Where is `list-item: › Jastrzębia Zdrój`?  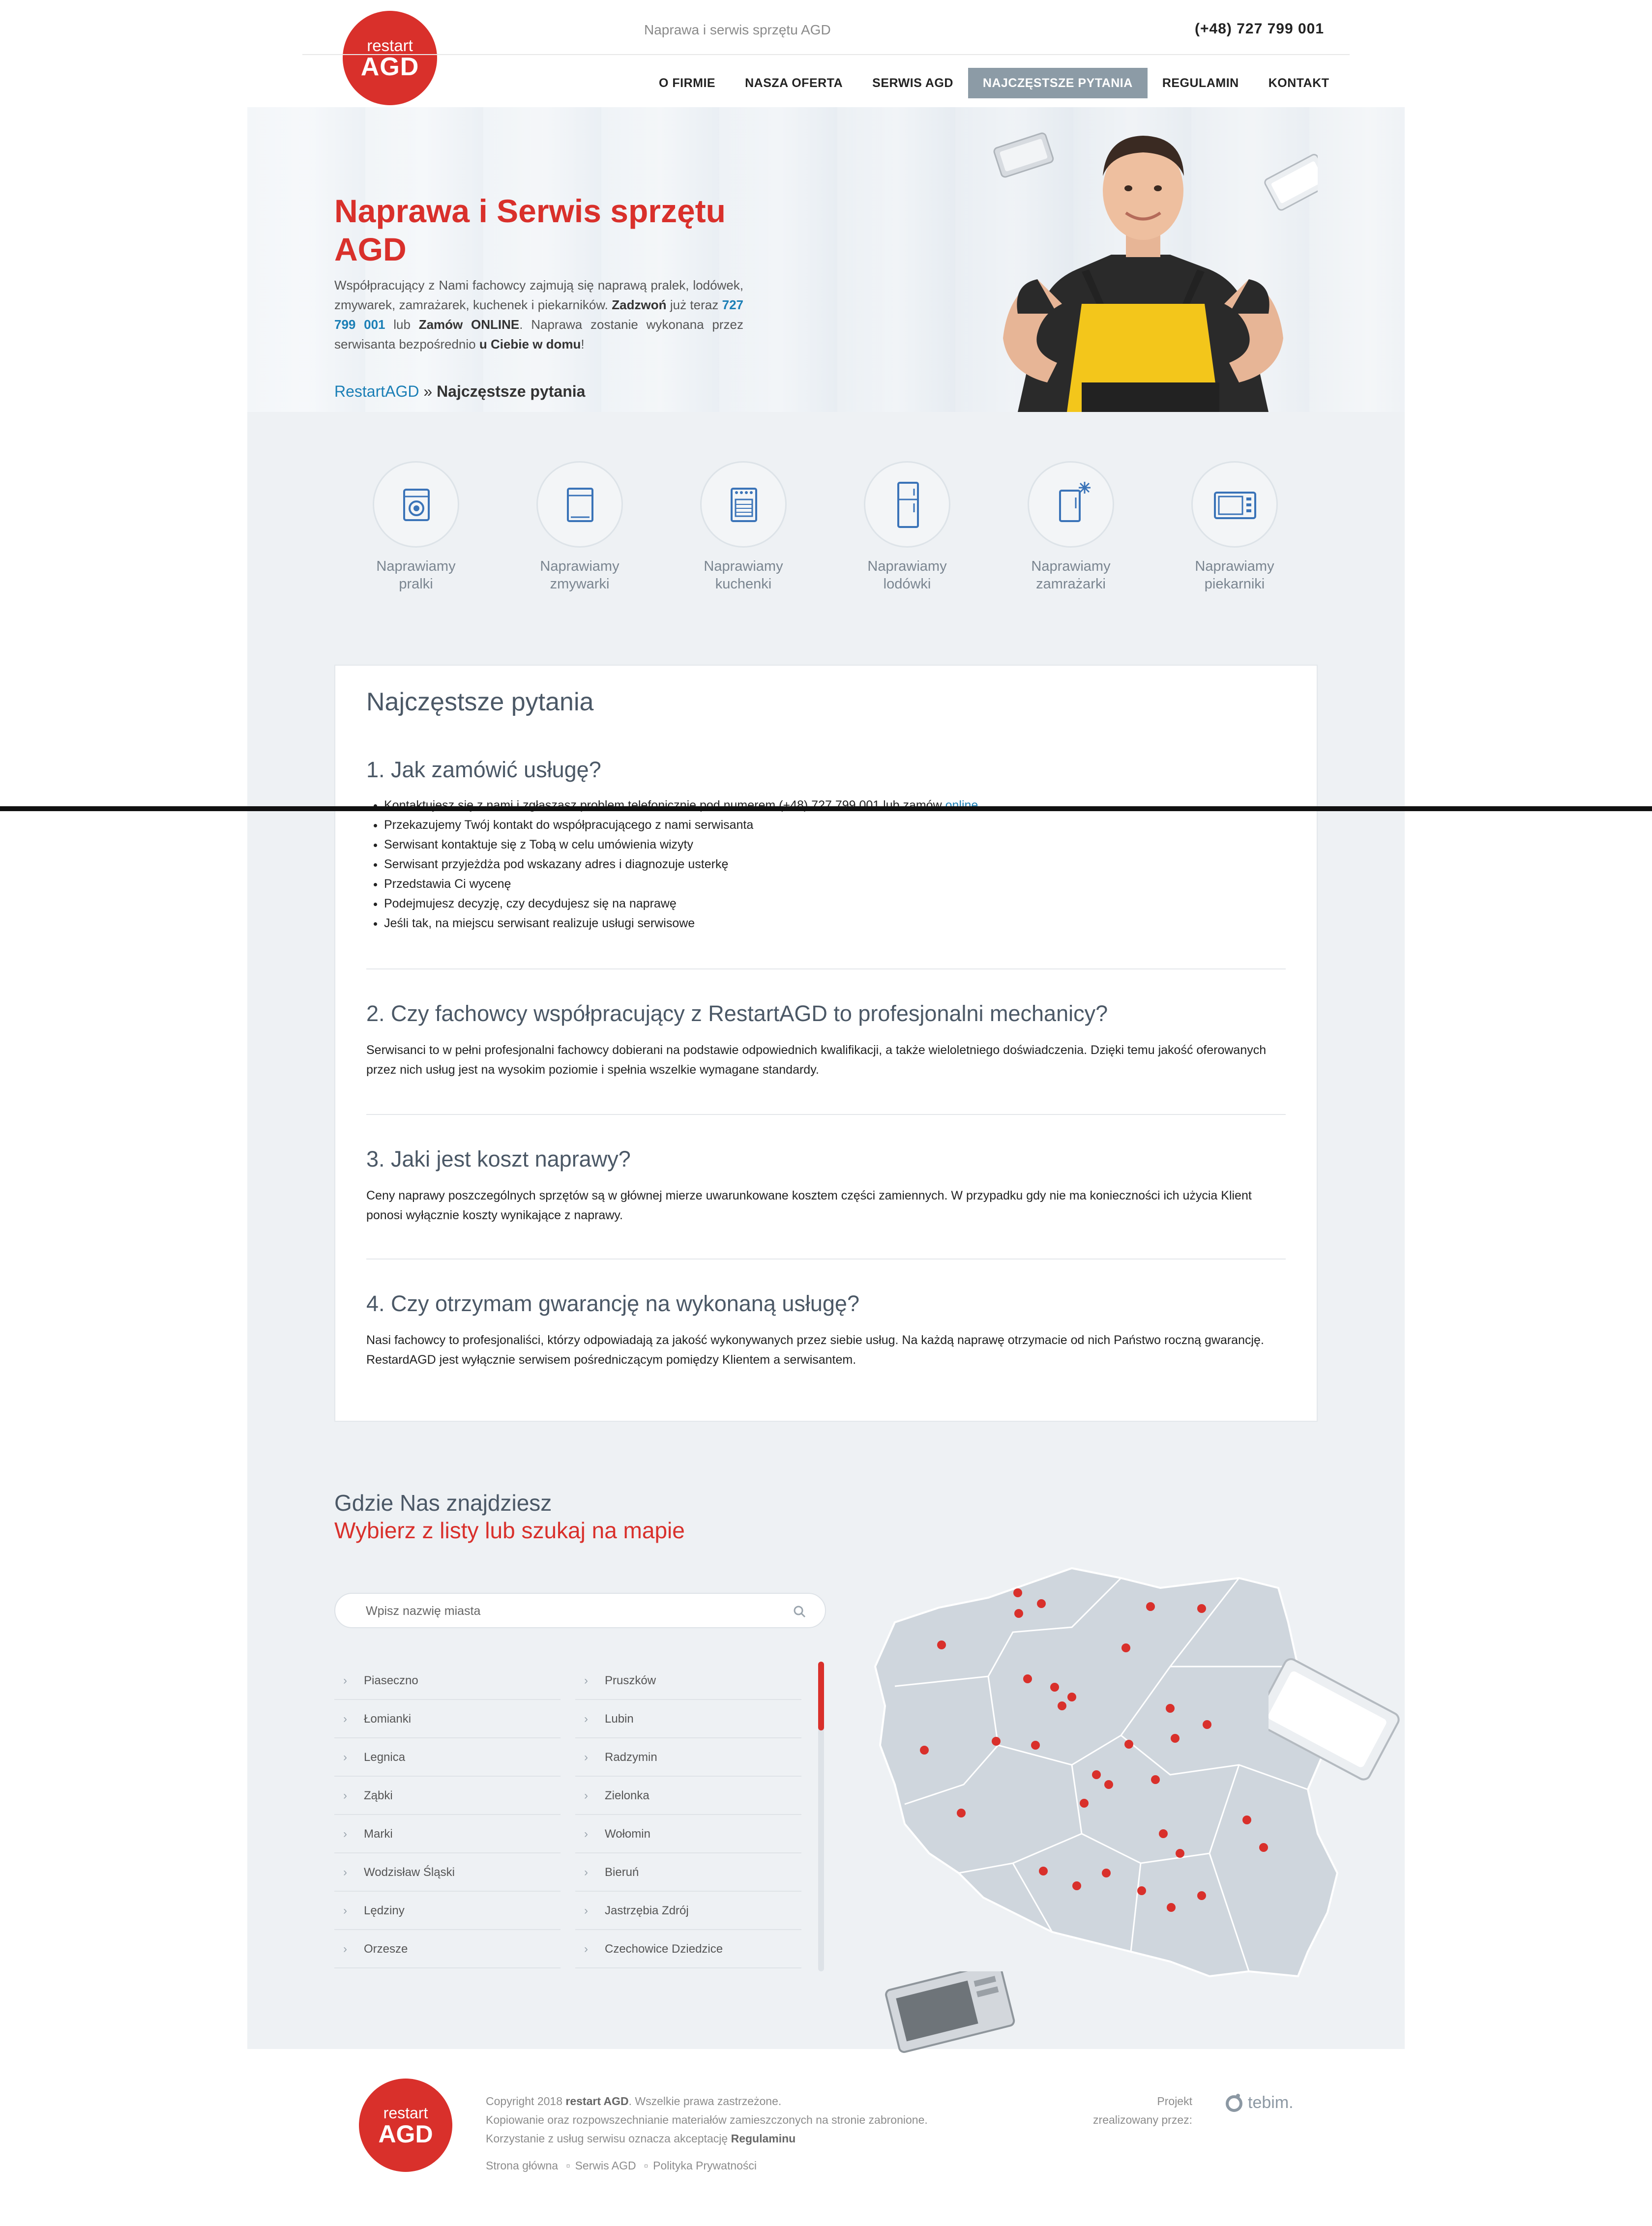 list-item: › Jastrzębia Zdrój is located at coordinates (688, 1911).